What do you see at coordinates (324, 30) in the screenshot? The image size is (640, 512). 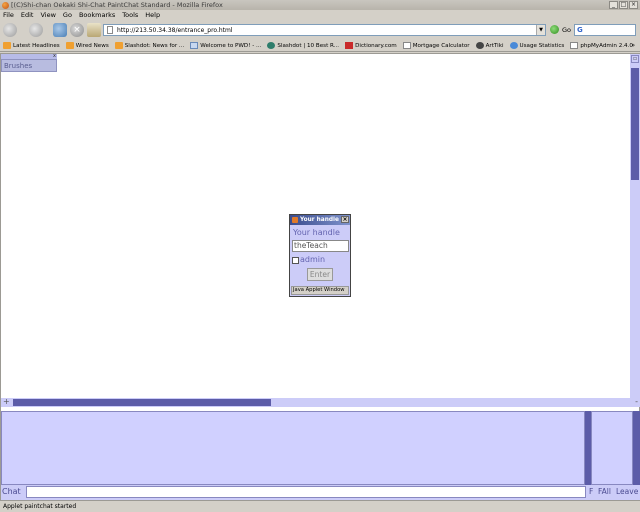 I see `url-bar: http://213.50.34.38/entrance_pro.html ▼` at bounding box center [324, 30].